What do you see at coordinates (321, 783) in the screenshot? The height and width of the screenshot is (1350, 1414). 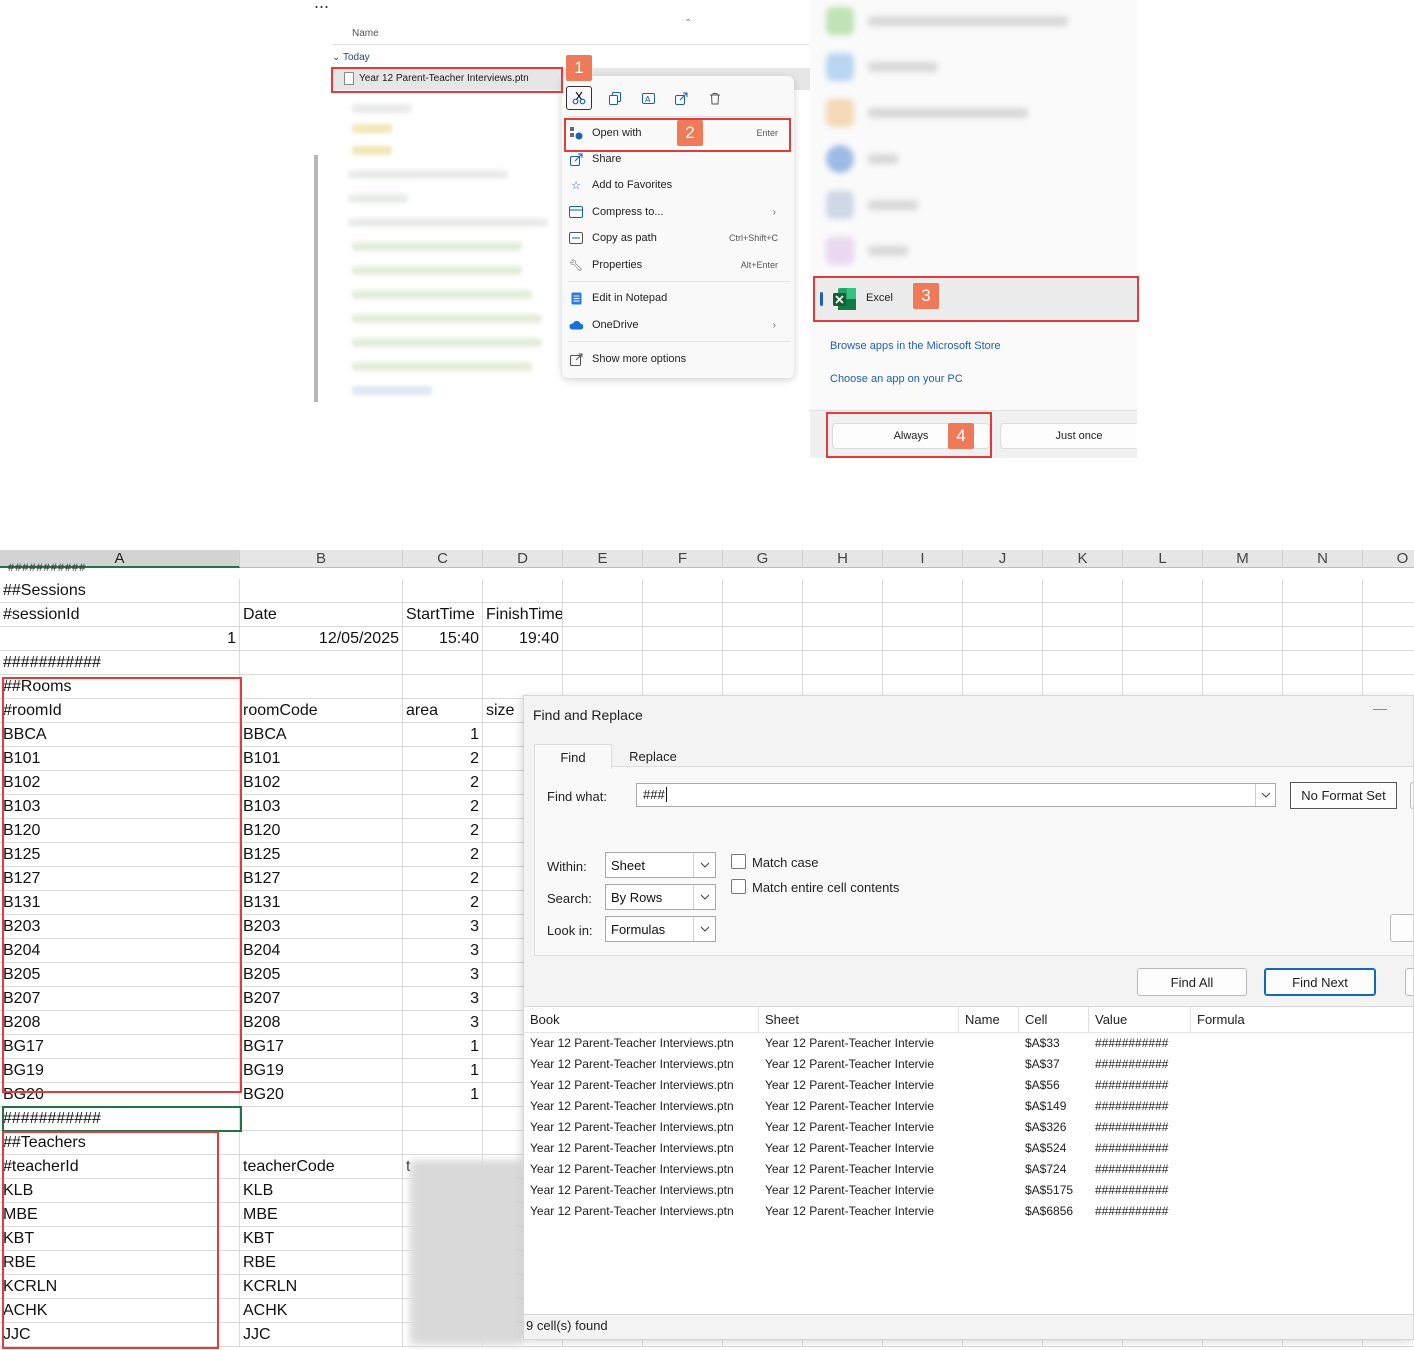 I see `cell: B102` at bounding box center [321, 783].